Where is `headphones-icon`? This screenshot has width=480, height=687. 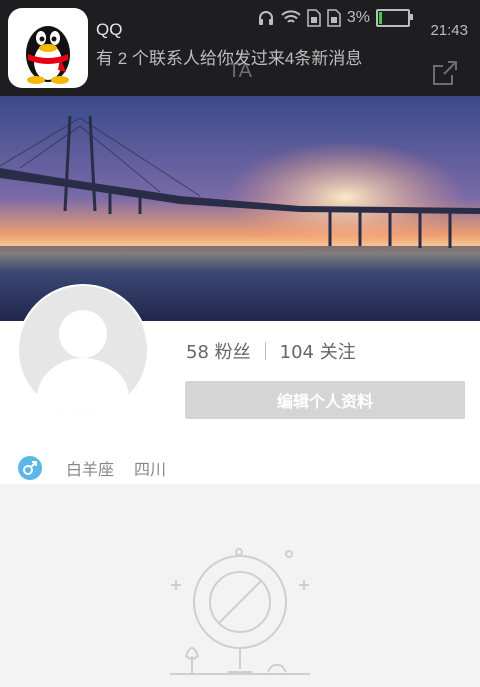 headphones-icon is located at coordinates (265, 18).